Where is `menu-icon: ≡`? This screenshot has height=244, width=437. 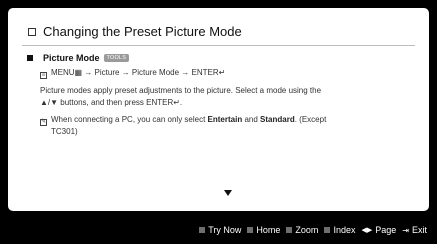 menu-icon: ≡ is located at coordinates (43, 75).